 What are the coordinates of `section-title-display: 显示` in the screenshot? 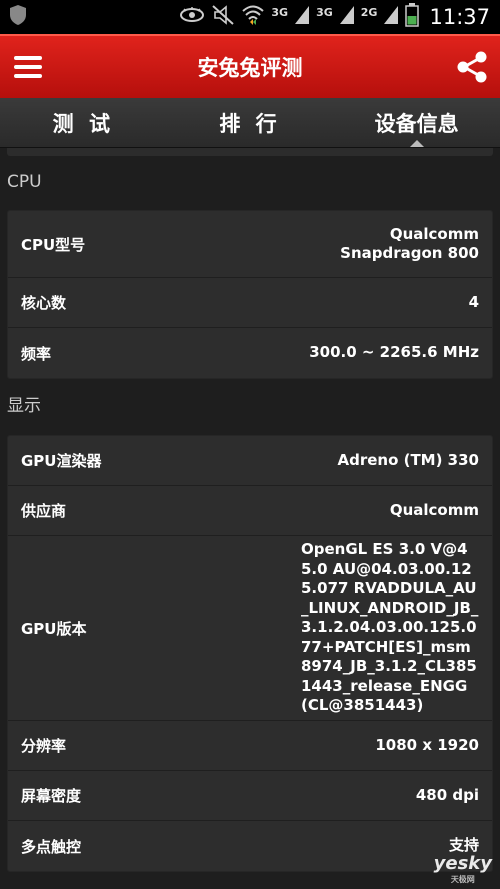 It's located at (24, 406).